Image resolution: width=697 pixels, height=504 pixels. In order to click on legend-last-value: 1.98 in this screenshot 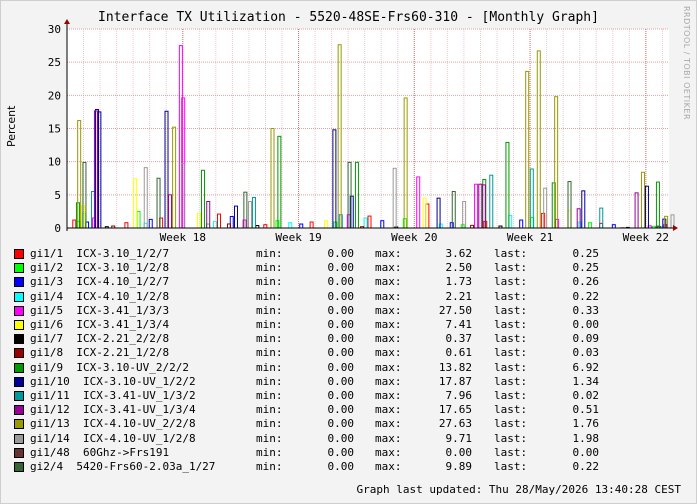, I will do `click(586, 438)`.